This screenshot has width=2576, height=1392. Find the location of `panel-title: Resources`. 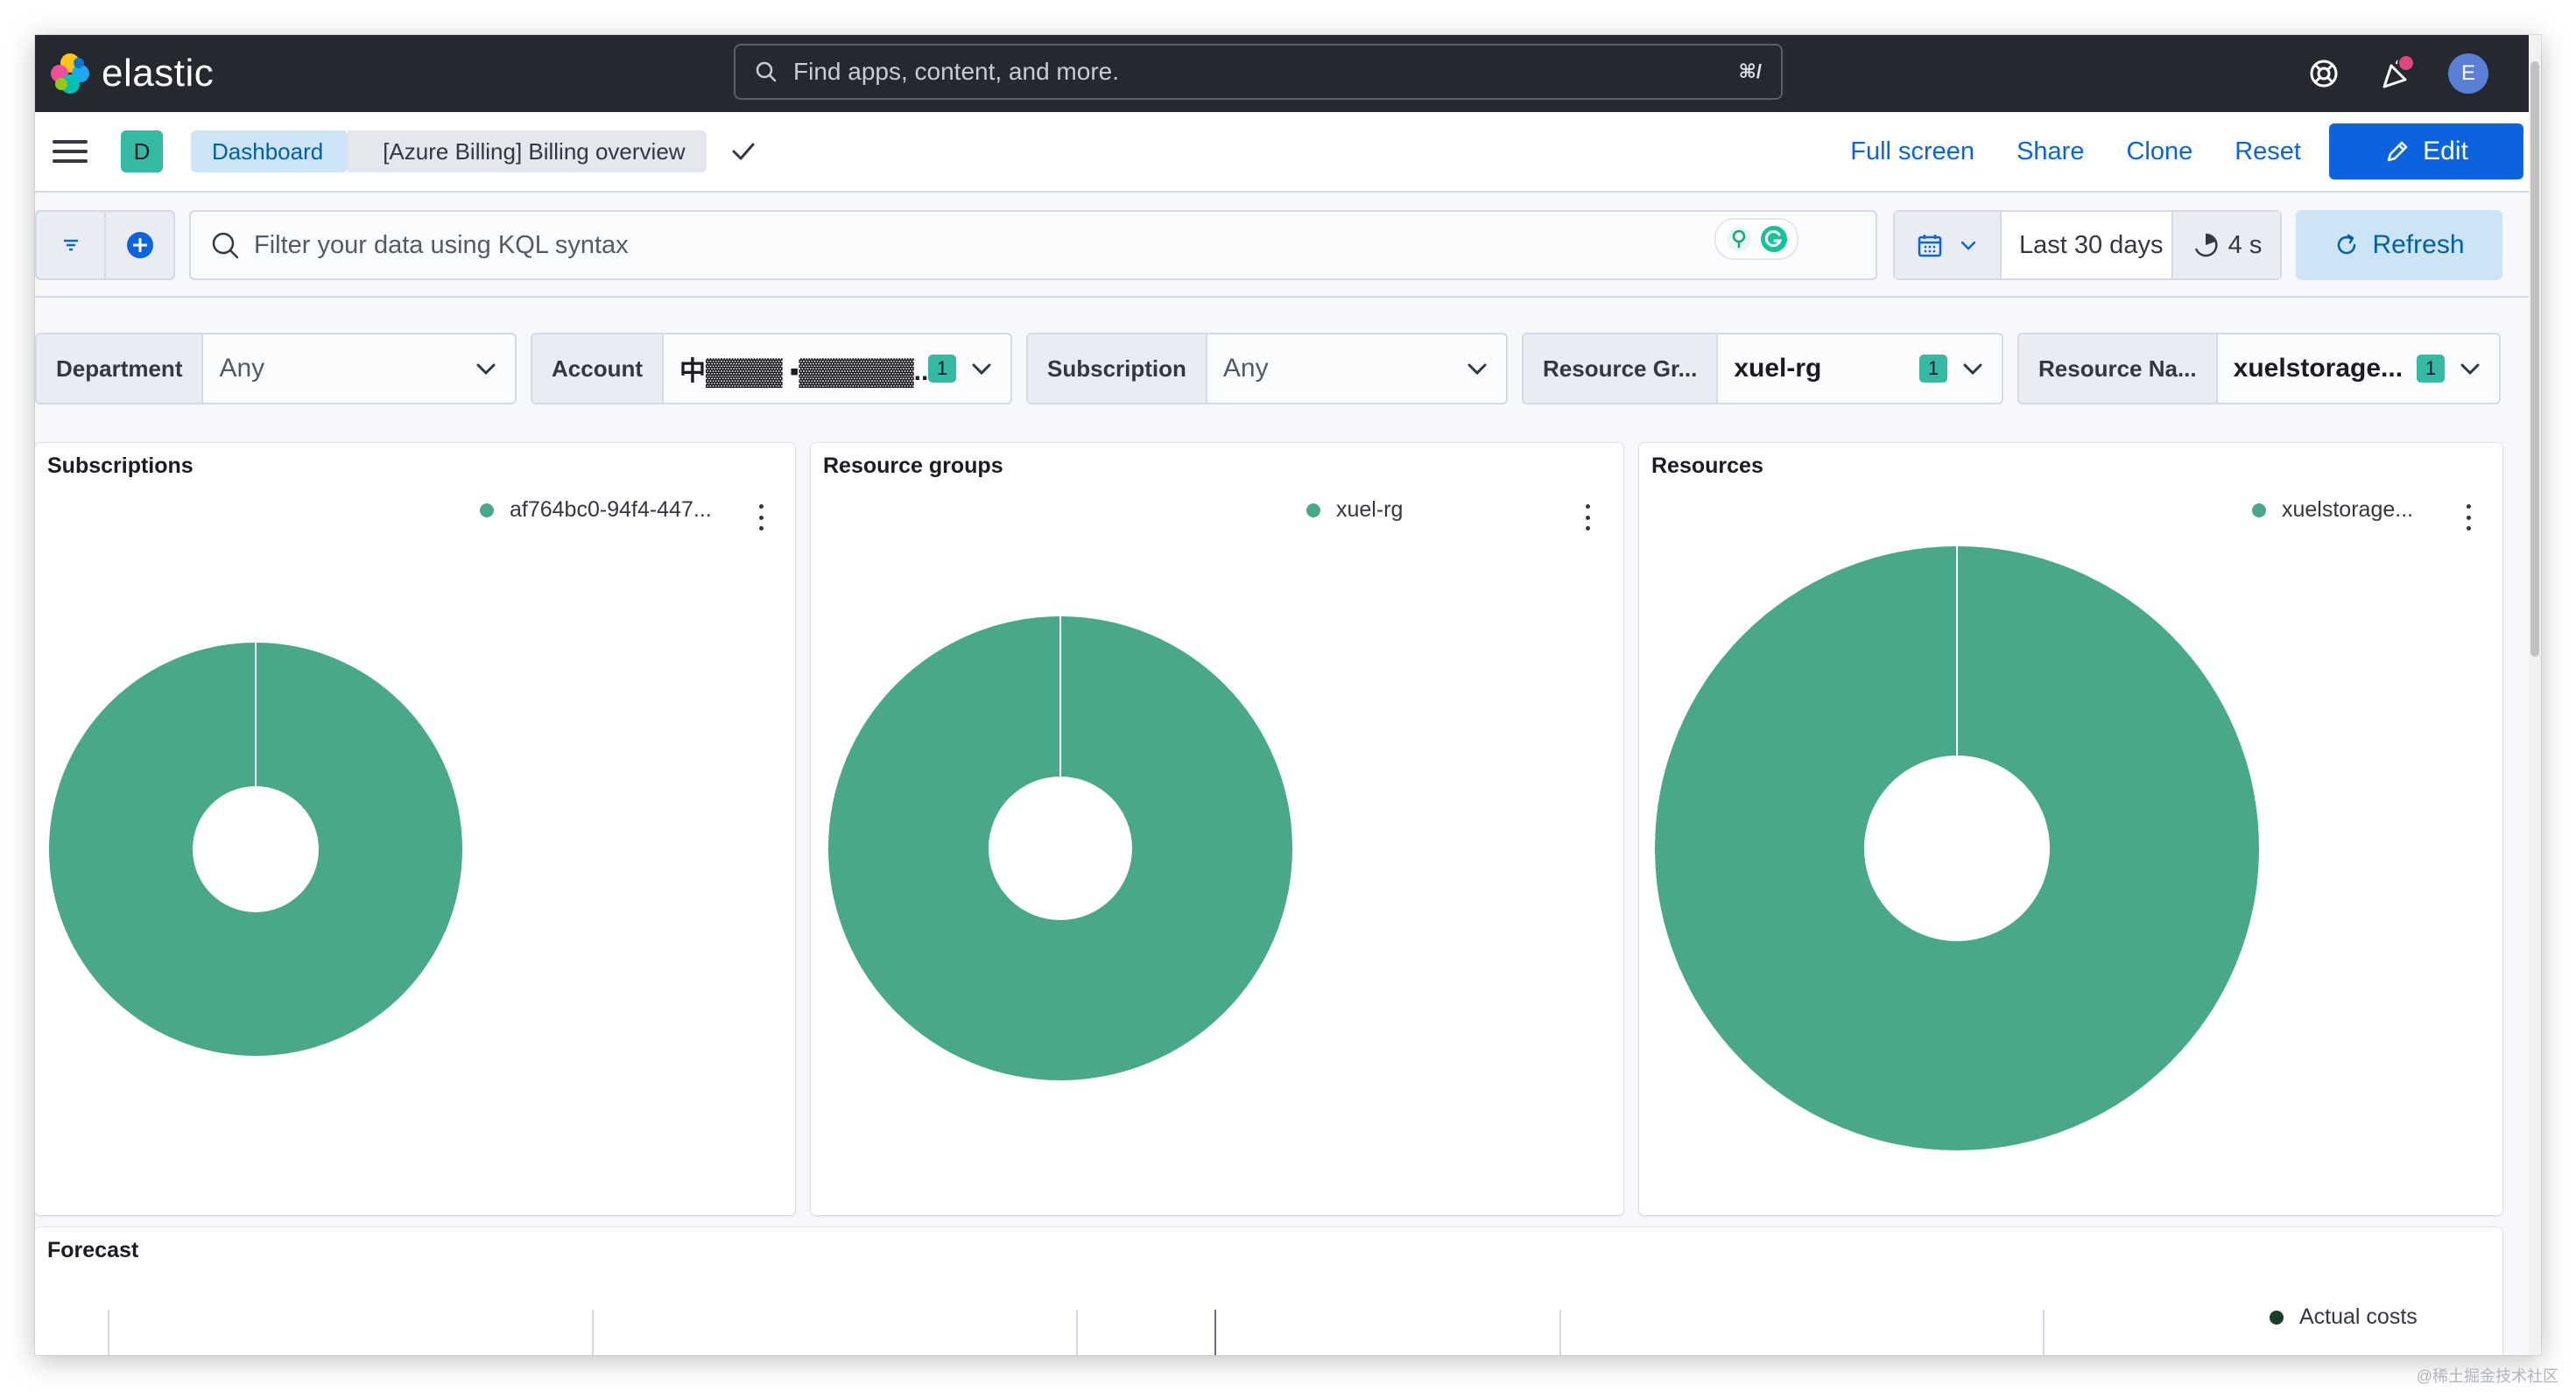

panel-title: Resources is located at coordinates (1707, 465).